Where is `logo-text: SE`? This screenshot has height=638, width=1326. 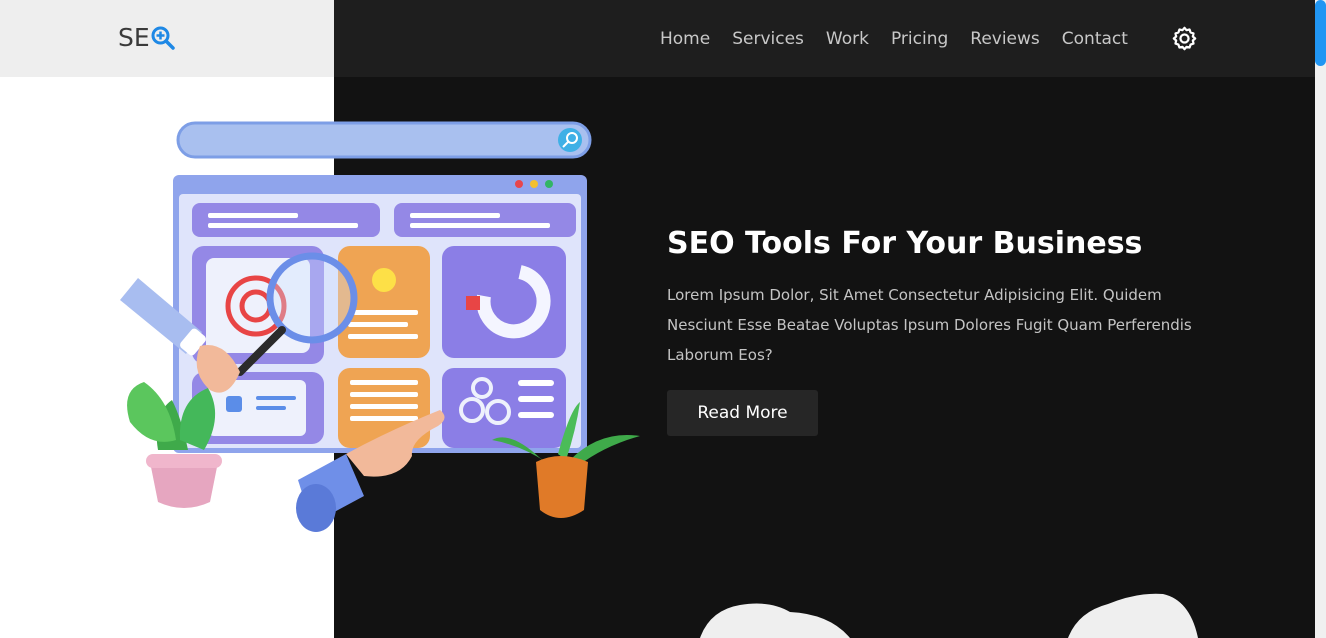
logo-text: SE is located at coordinates (134, 37).